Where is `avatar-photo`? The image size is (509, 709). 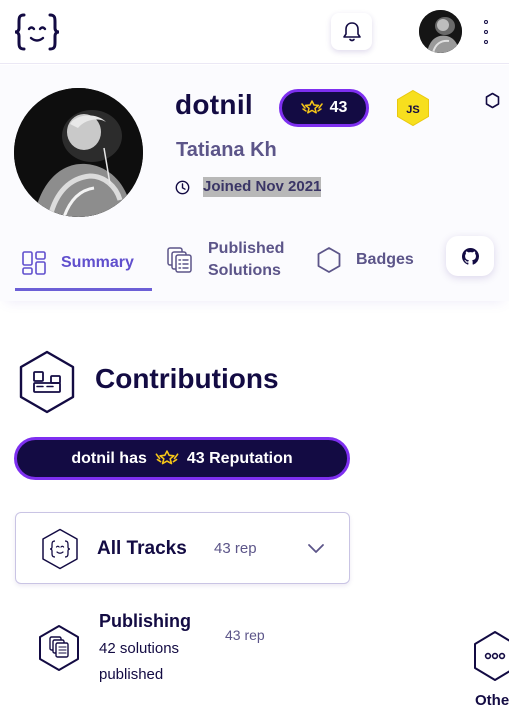 avatar-photo is located at coordinates (440, 31).